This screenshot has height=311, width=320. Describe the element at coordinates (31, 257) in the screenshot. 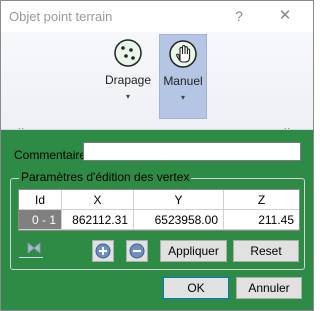

I see `bowtie-underline` at that location.